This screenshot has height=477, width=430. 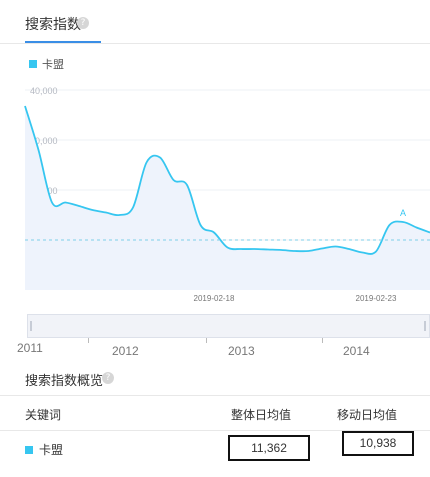 What do you see at coordinates (33, 64) in the screenshot?
I see `legend-swatch` at bounding box center [33, 64].